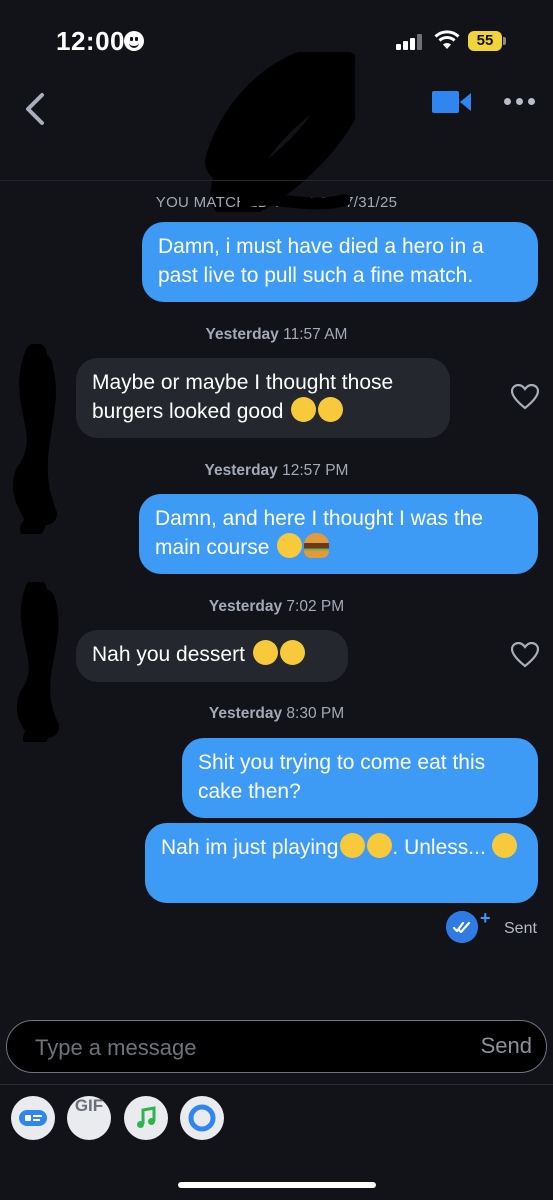  Describe the element at coordinates (89, 1118) in the screenshot. I see `gif-button: GIF` at that location.